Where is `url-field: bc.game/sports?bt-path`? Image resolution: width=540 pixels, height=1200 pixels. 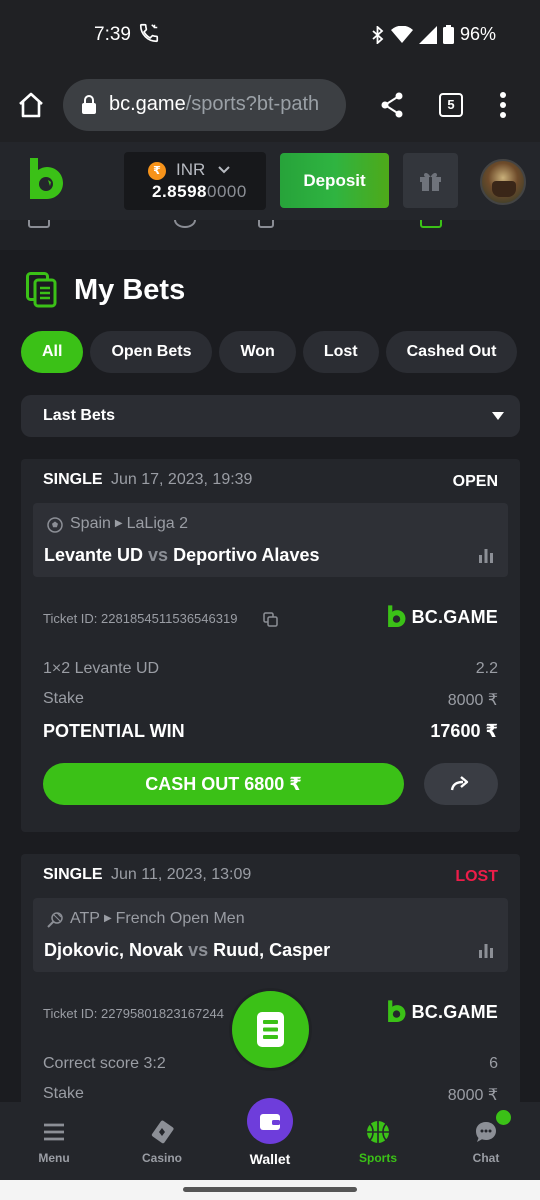
url-field: bc.game/sports?bt-path is located at coordinates (204, 105).